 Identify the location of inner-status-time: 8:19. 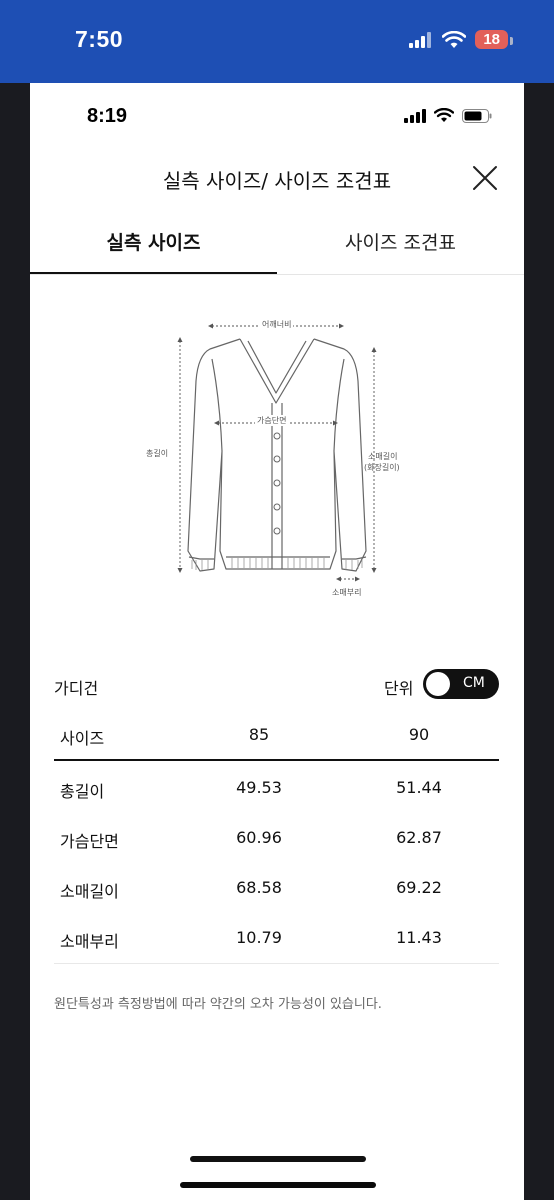
(107, 116).